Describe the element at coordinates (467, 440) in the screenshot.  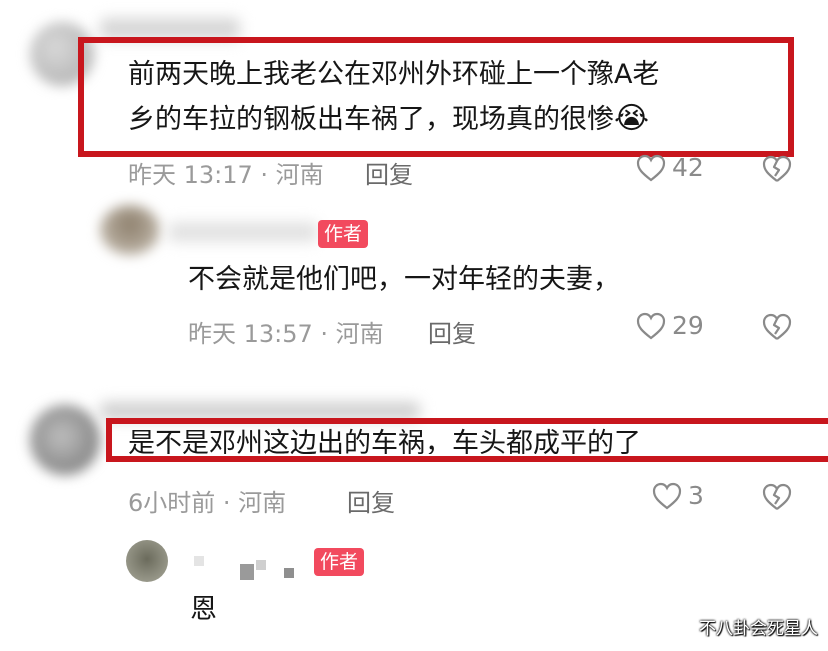
I see `highlight-box` at that location.